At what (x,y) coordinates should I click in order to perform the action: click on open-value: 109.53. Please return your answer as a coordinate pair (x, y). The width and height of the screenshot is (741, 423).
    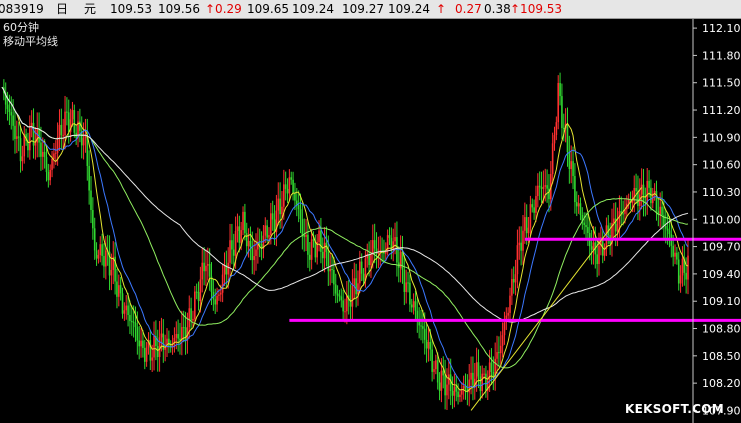
    Looking at the image, I should click on (131, 9).